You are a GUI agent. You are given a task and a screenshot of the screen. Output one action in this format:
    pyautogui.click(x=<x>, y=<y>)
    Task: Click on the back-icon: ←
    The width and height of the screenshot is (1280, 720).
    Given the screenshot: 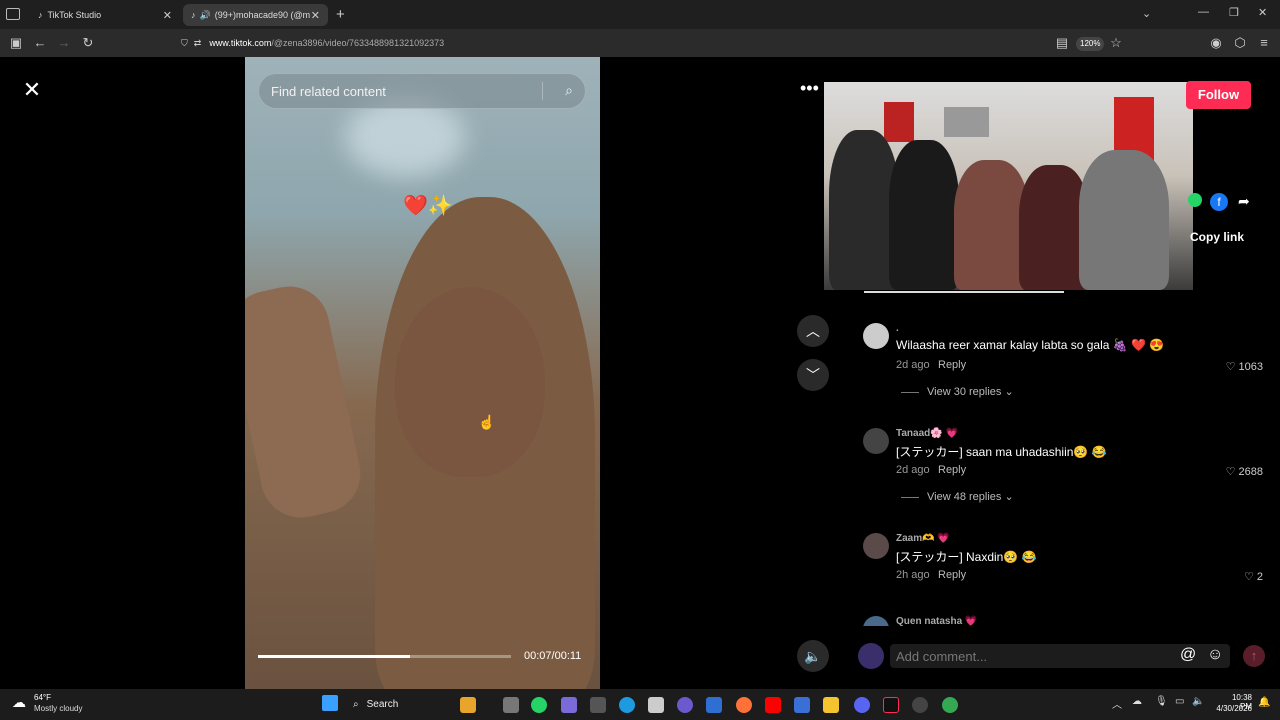 What is the action you would take?
    pyautogui.click(x=40, y=42)
    